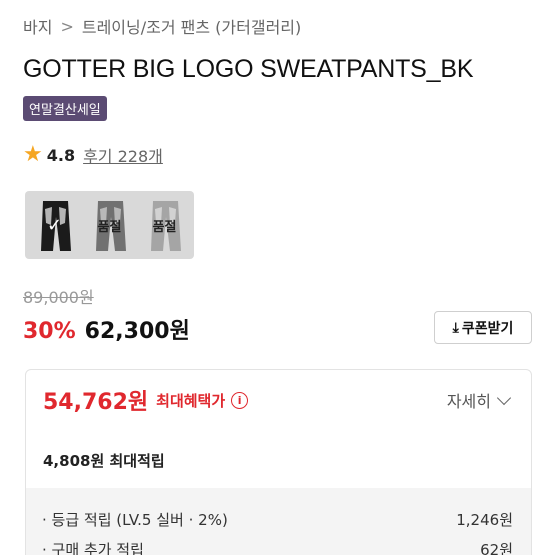 Image resolution: width=555 pixels, height=555 pixels. I want to click on rating-score: 4.8, so click(61, 155).